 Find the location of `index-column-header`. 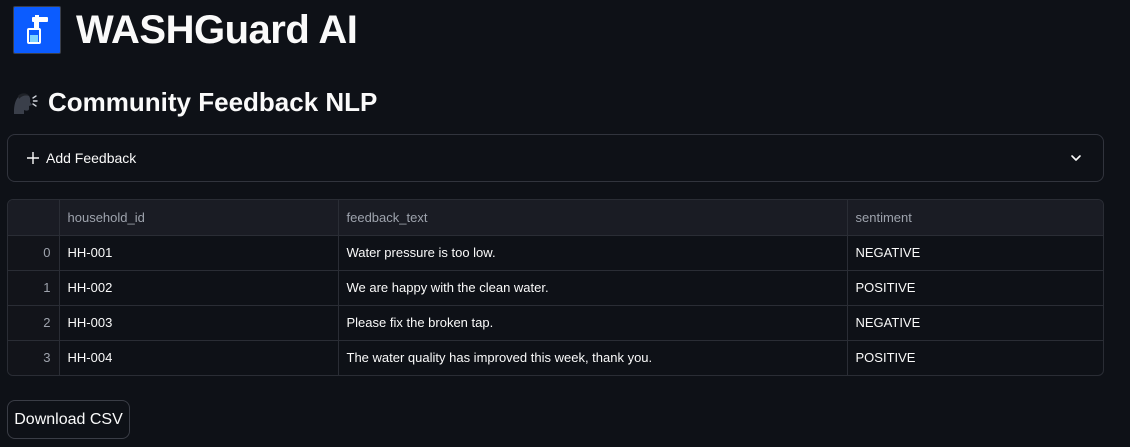

index-column-header is located at coordinates (34, 218).